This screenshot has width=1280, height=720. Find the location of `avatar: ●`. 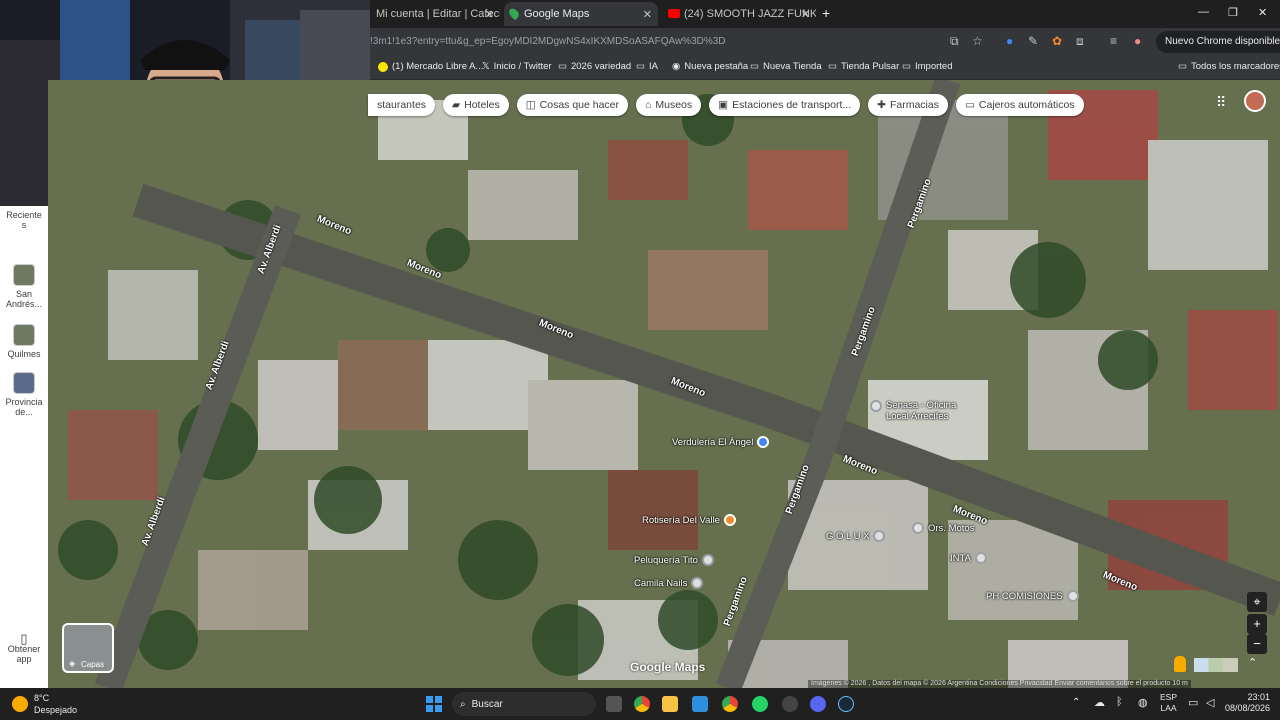

avatar: ● is located at coordinates (1137, 41).